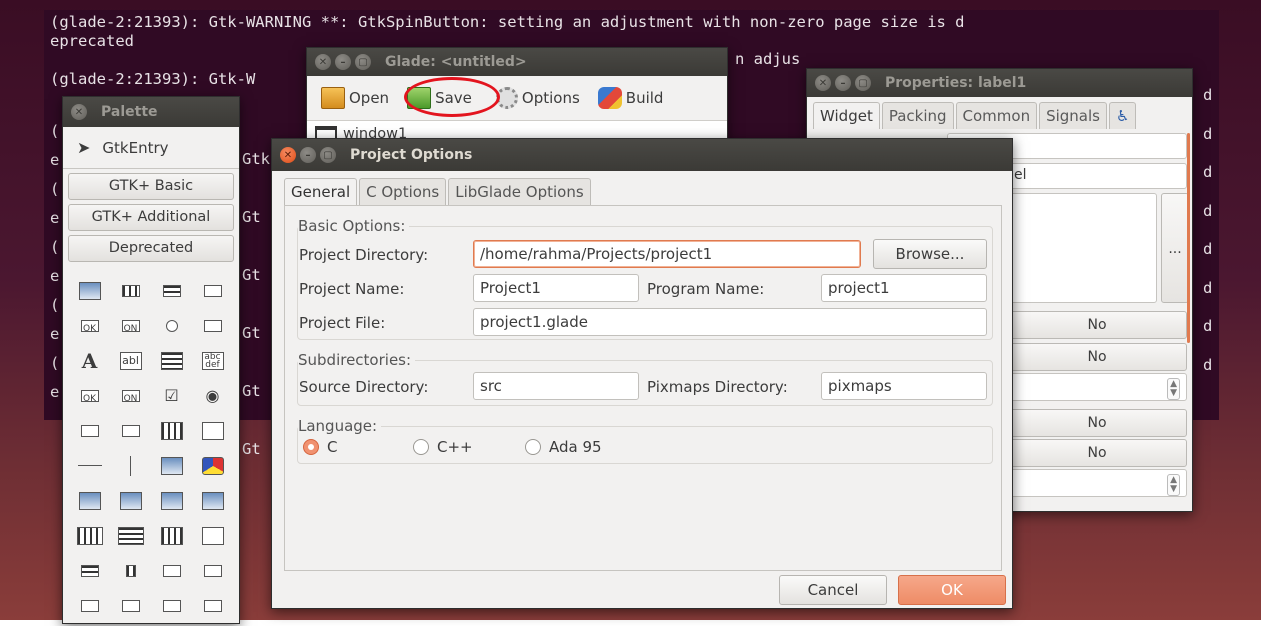  What do you see at coordinates (212, 325) in the screenshot?
I see `spin-widget-icon` at bounding box center [212, 325].